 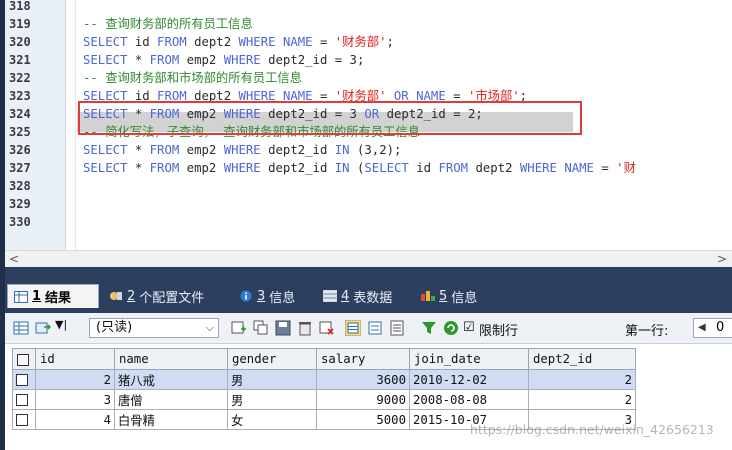 I want to click on line-number: 322, so click(x=20, y=78).